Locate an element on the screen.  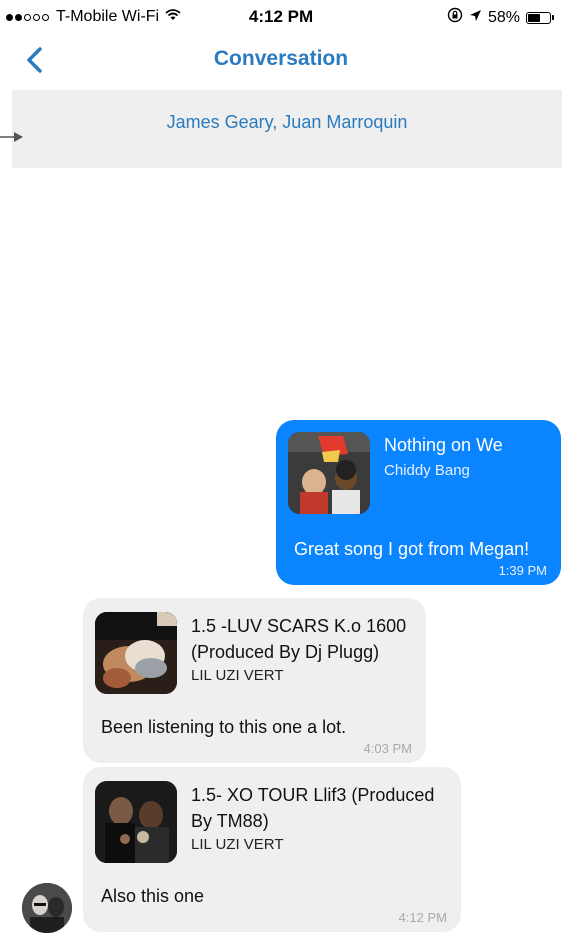
status-bar: T-Mobile Wi-Fi 4:12 PM 58% is located at coordinates (281, 18).